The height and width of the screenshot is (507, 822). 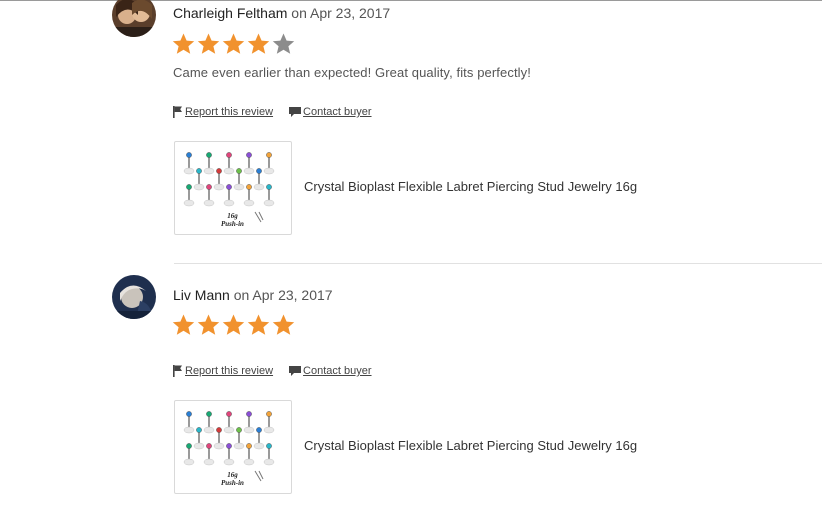 I want to click on review-header: Charleigh Feltham on Apr 23, 2017, so click(x=281, y=13).